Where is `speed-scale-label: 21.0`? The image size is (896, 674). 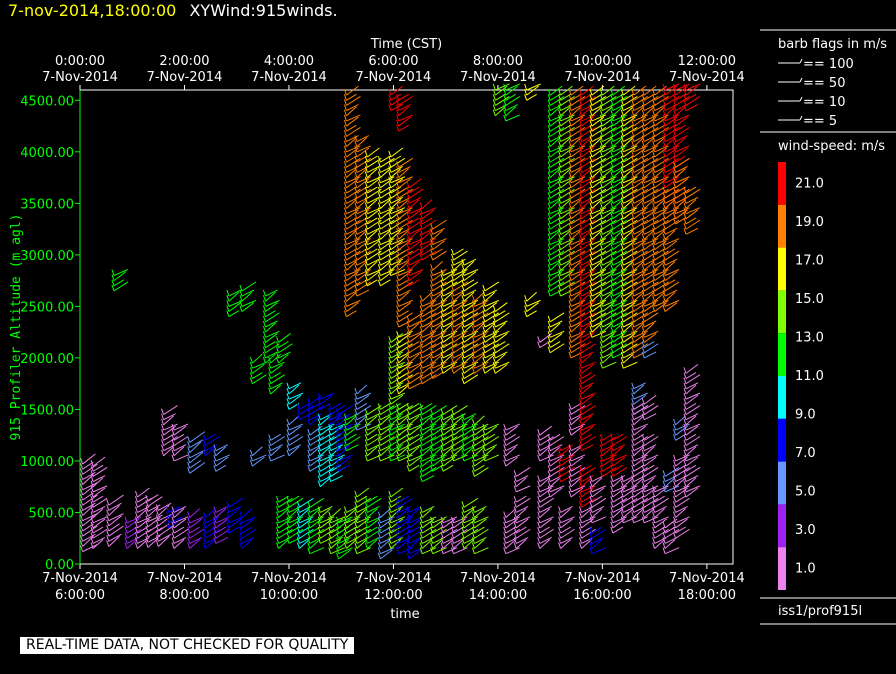 speed-scale-label: 21.0 is located at coordinates (809, 183).